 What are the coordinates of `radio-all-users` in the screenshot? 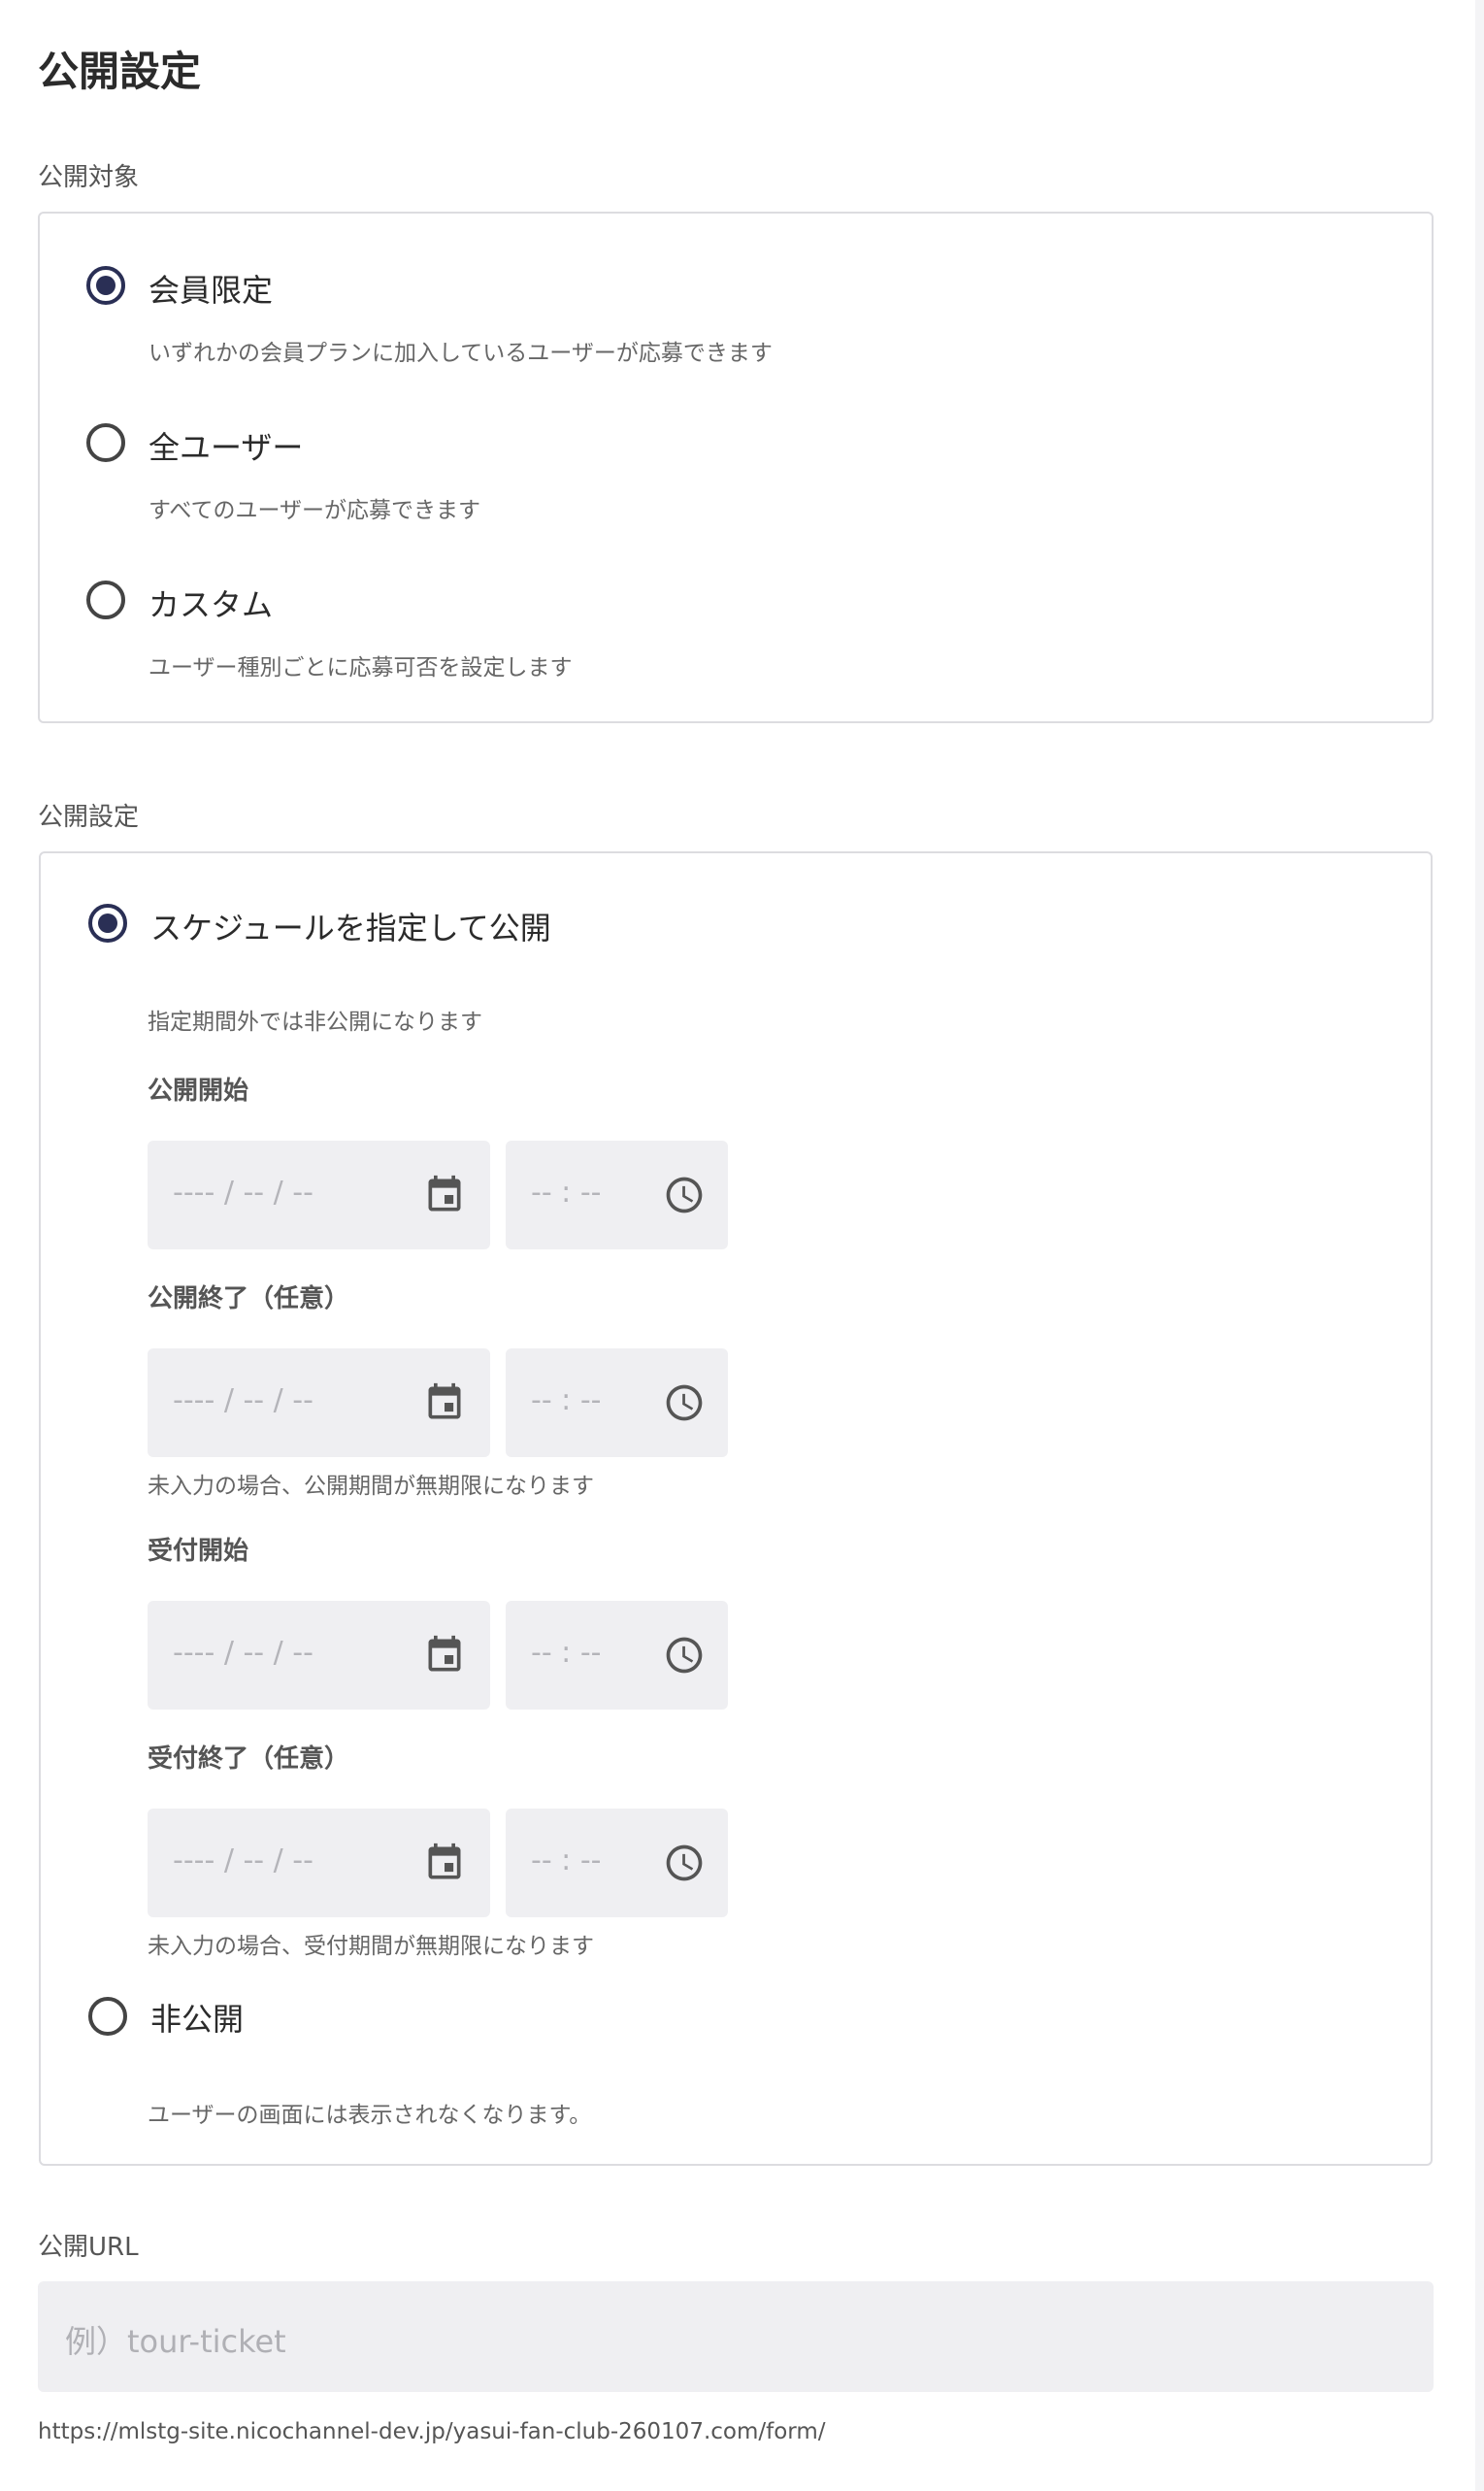 It's located at (105, 442).